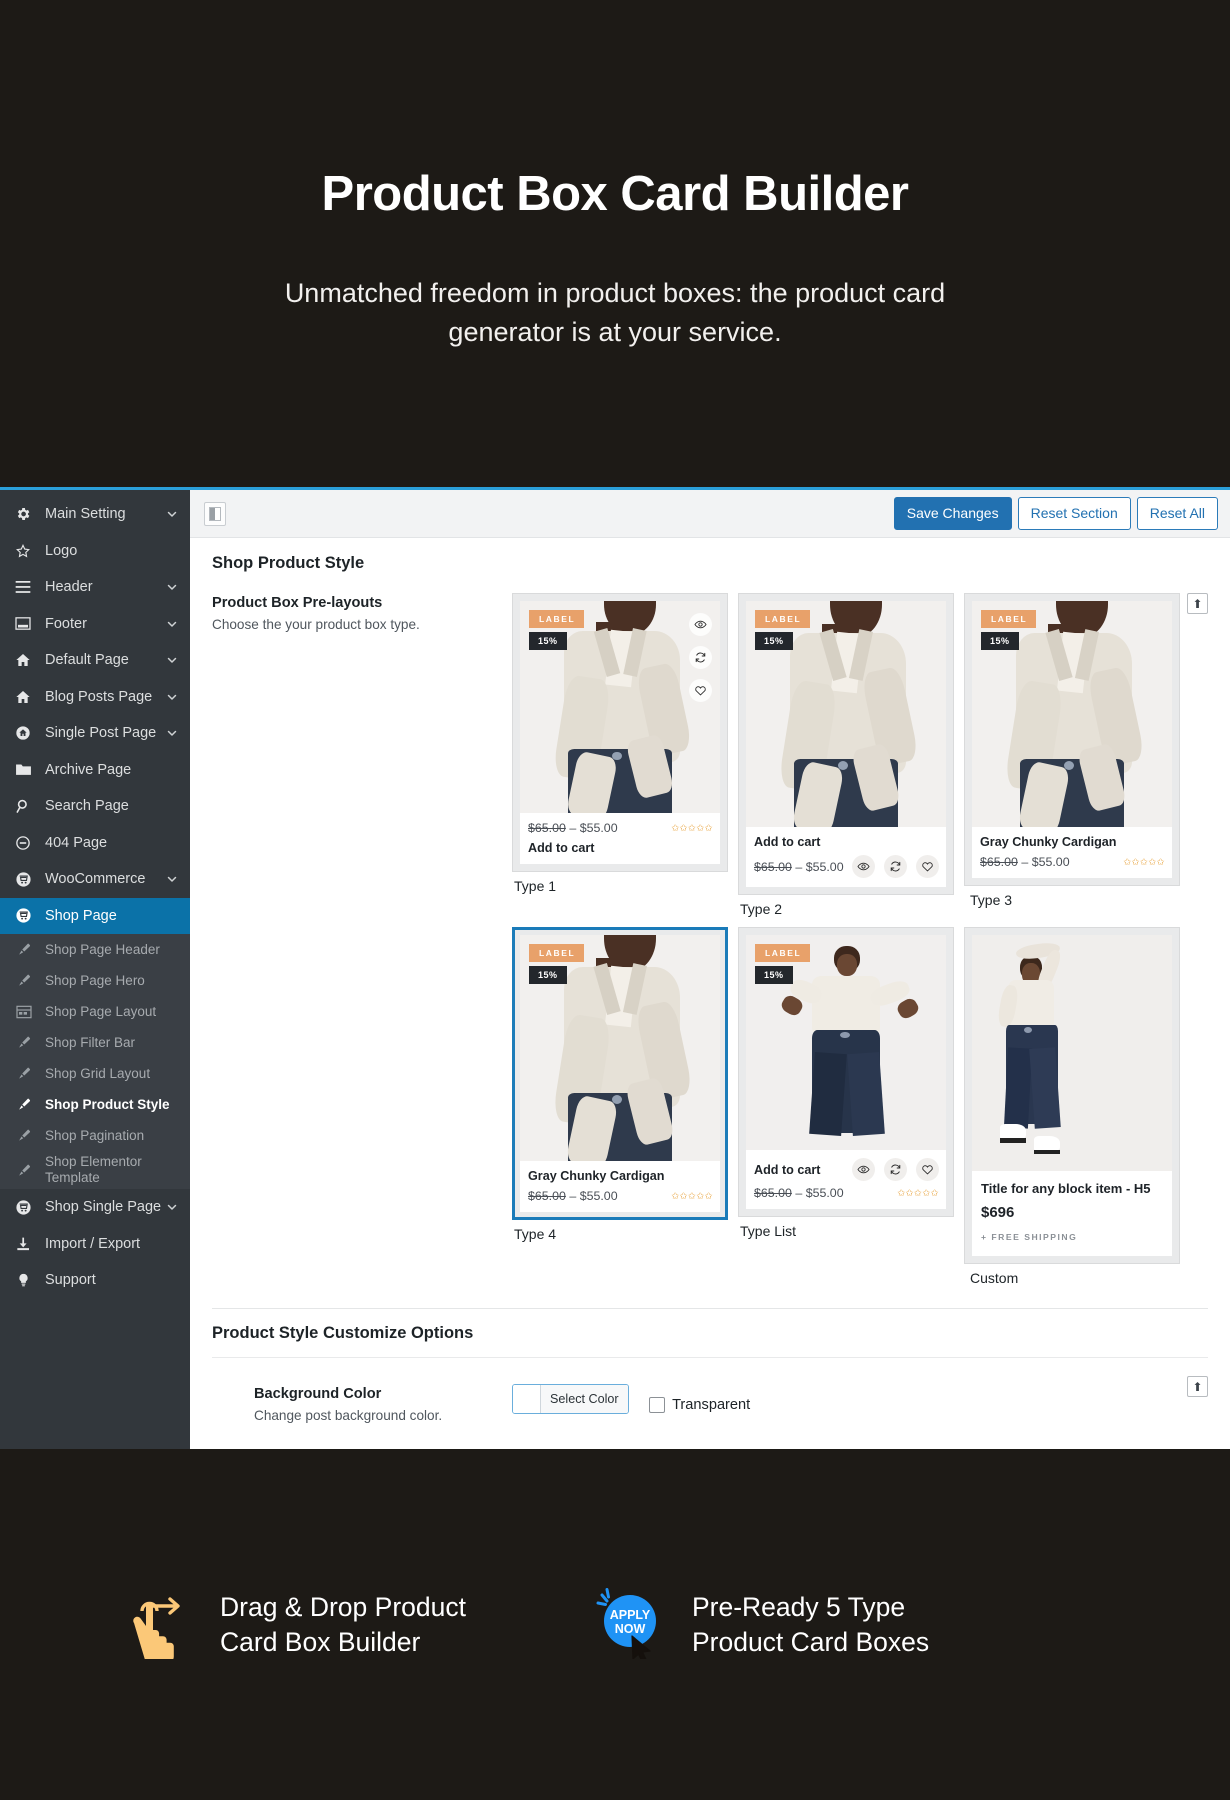  What do you see at coordinates (1074, 513) in the screenshot?
I see `reset-section-button: Reset Section` at bounding box center [1074, 513].